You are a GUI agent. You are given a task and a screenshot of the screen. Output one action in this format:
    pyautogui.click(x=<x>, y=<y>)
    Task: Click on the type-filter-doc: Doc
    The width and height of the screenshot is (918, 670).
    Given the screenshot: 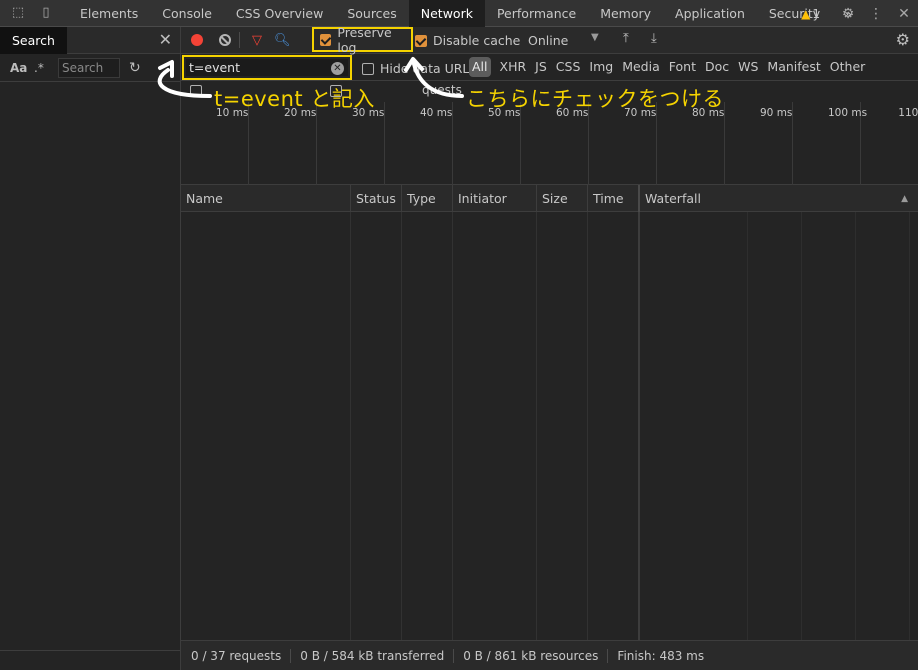 What is the action you would take?
    pyautogui.click(x=717, y=67)
    